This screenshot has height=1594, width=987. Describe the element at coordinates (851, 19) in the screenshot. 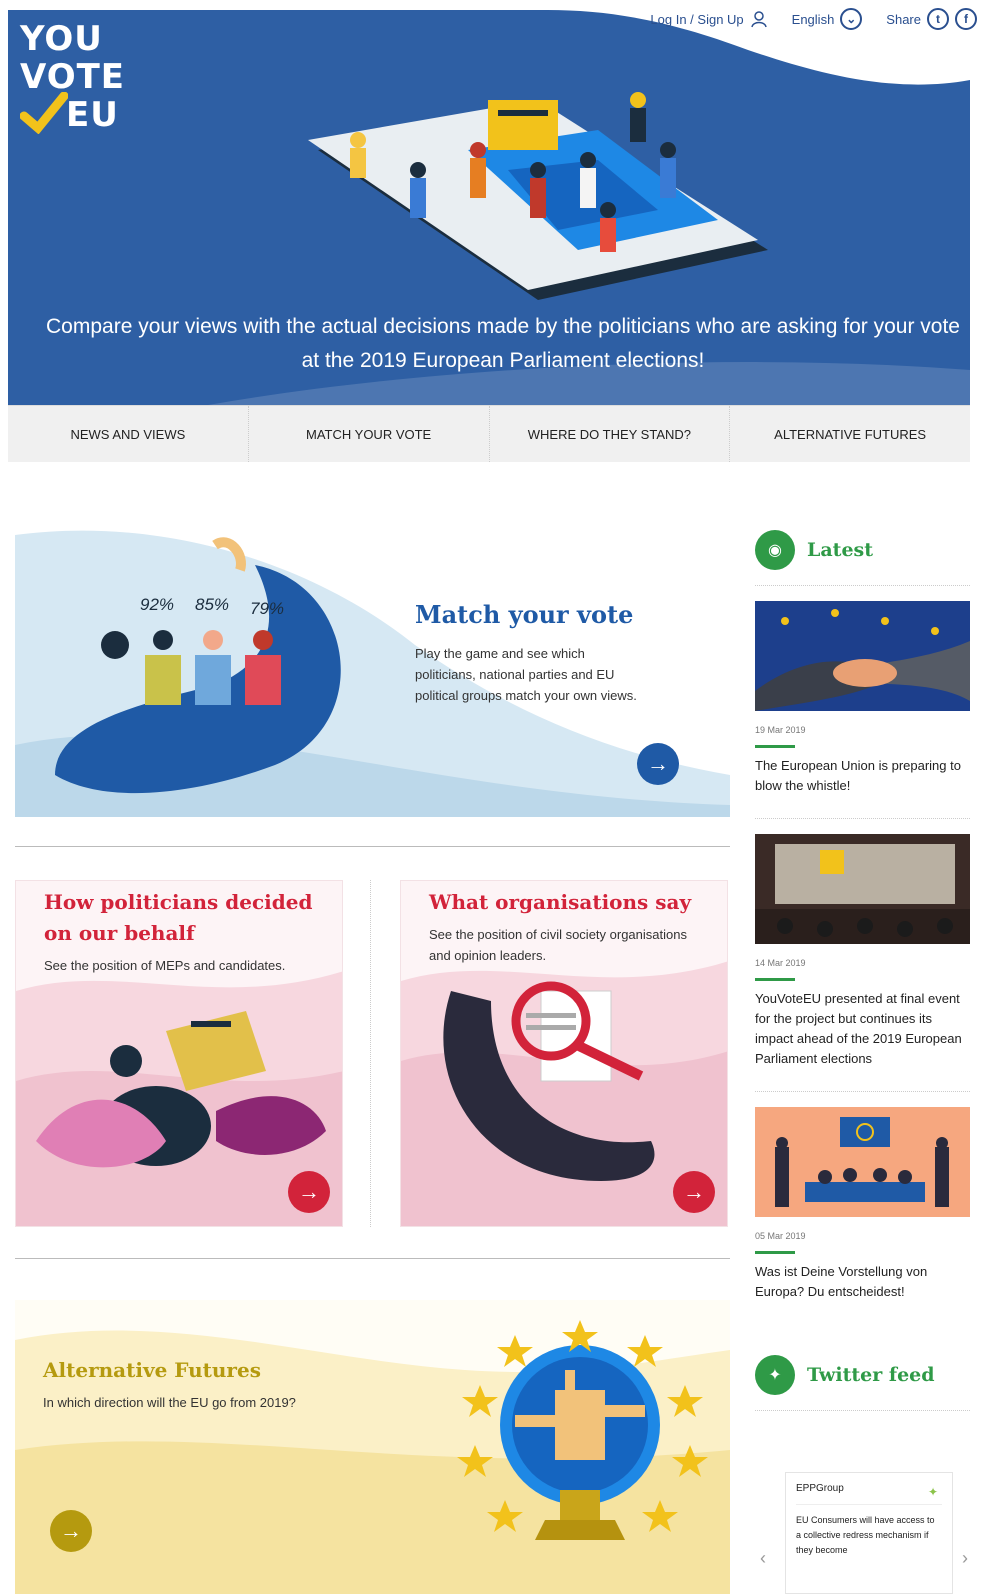

I see `chevron-down-icon: ⌄` at that location.